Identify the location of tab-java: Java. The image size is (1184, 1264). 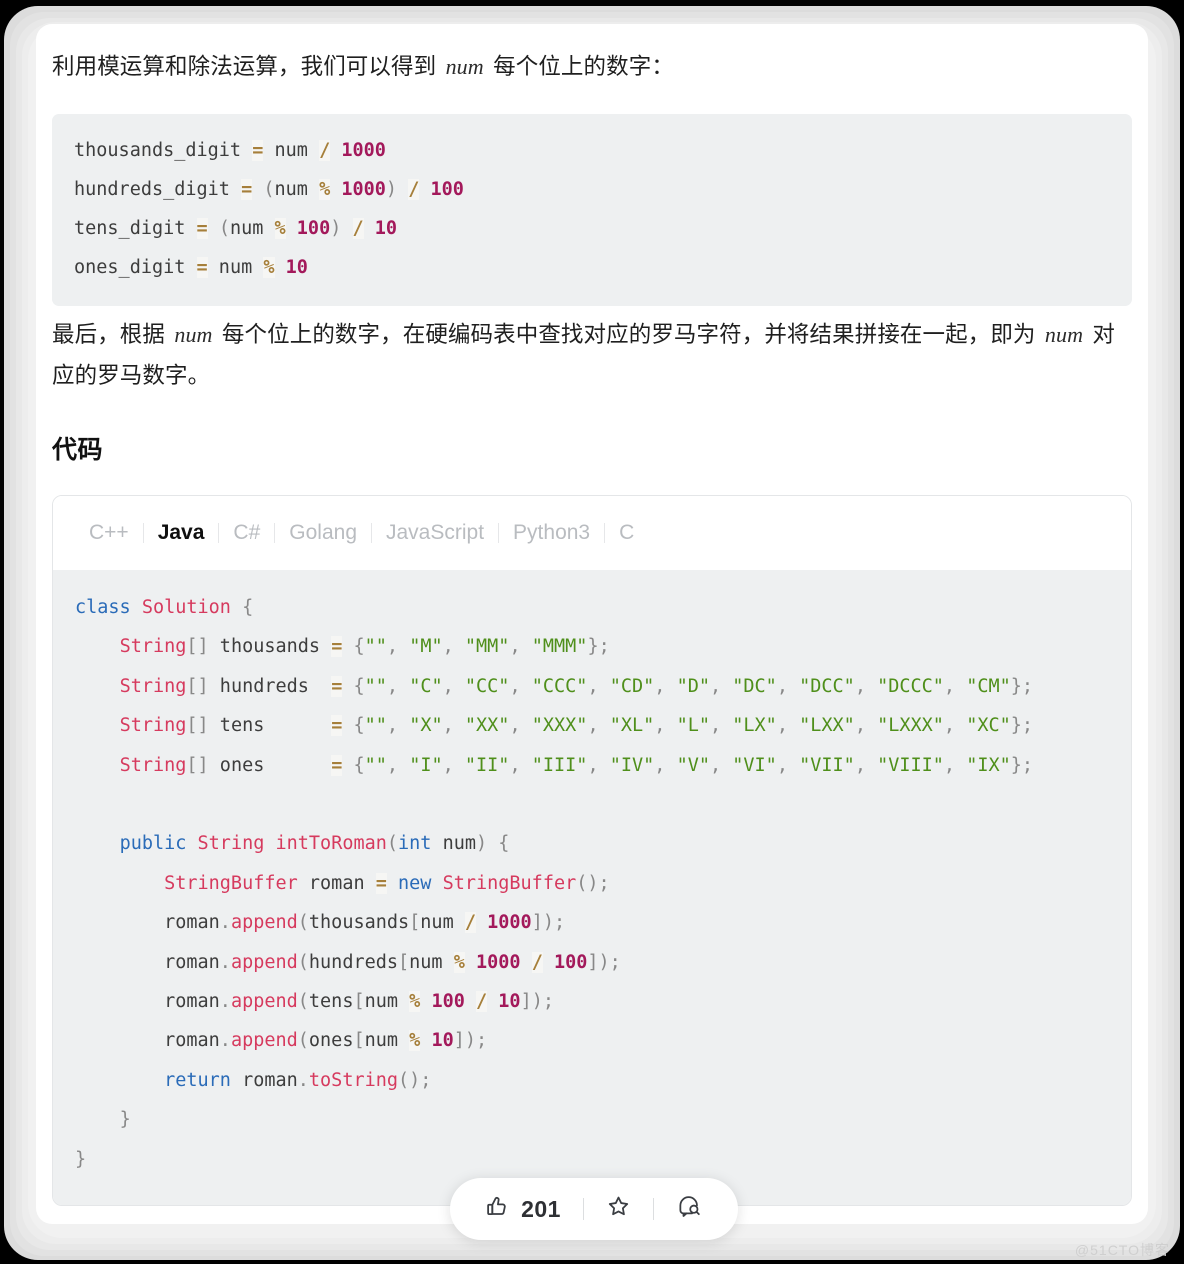
(181, 533).